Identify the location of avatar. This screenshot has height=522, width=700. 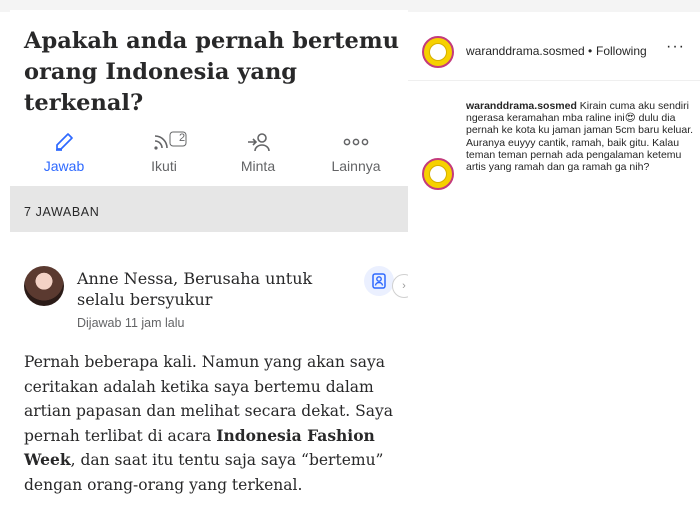
(44, 286).